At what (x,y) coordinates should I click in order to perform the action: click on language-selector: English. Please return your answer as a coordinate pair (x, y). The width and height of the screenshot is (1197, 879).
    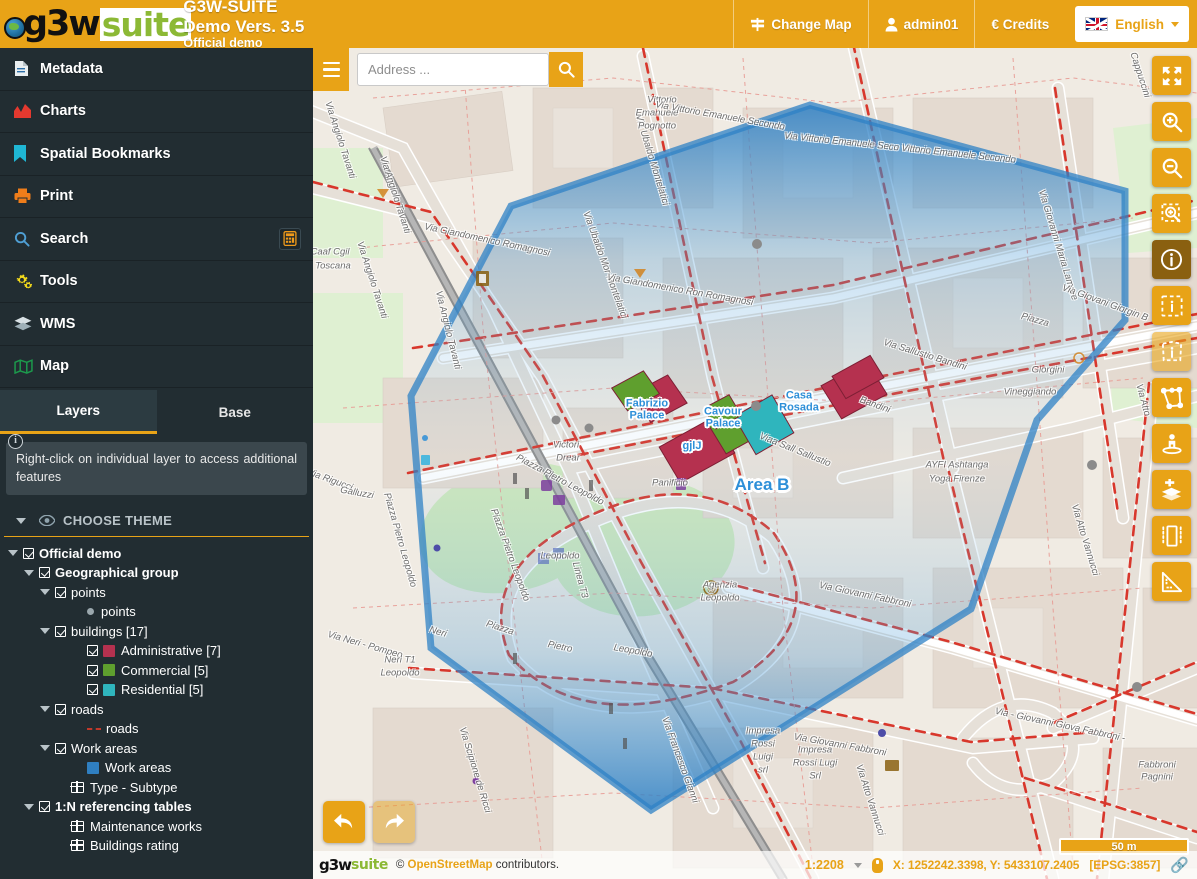
    Looking at the image, I should click on (1132, 24).